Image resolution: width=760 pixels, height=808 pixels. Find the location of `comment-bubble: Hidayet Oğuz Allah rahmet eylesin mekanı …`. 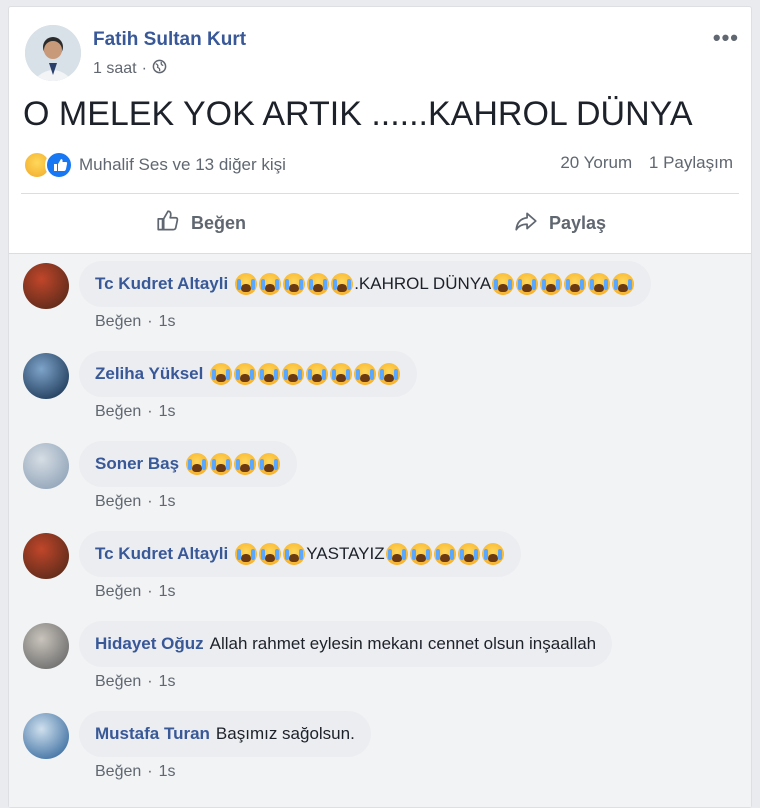

comment-bubble: Hidayet Oğuz Allah rahmet eylesin mekanı … is located at coordinates (346, 644).